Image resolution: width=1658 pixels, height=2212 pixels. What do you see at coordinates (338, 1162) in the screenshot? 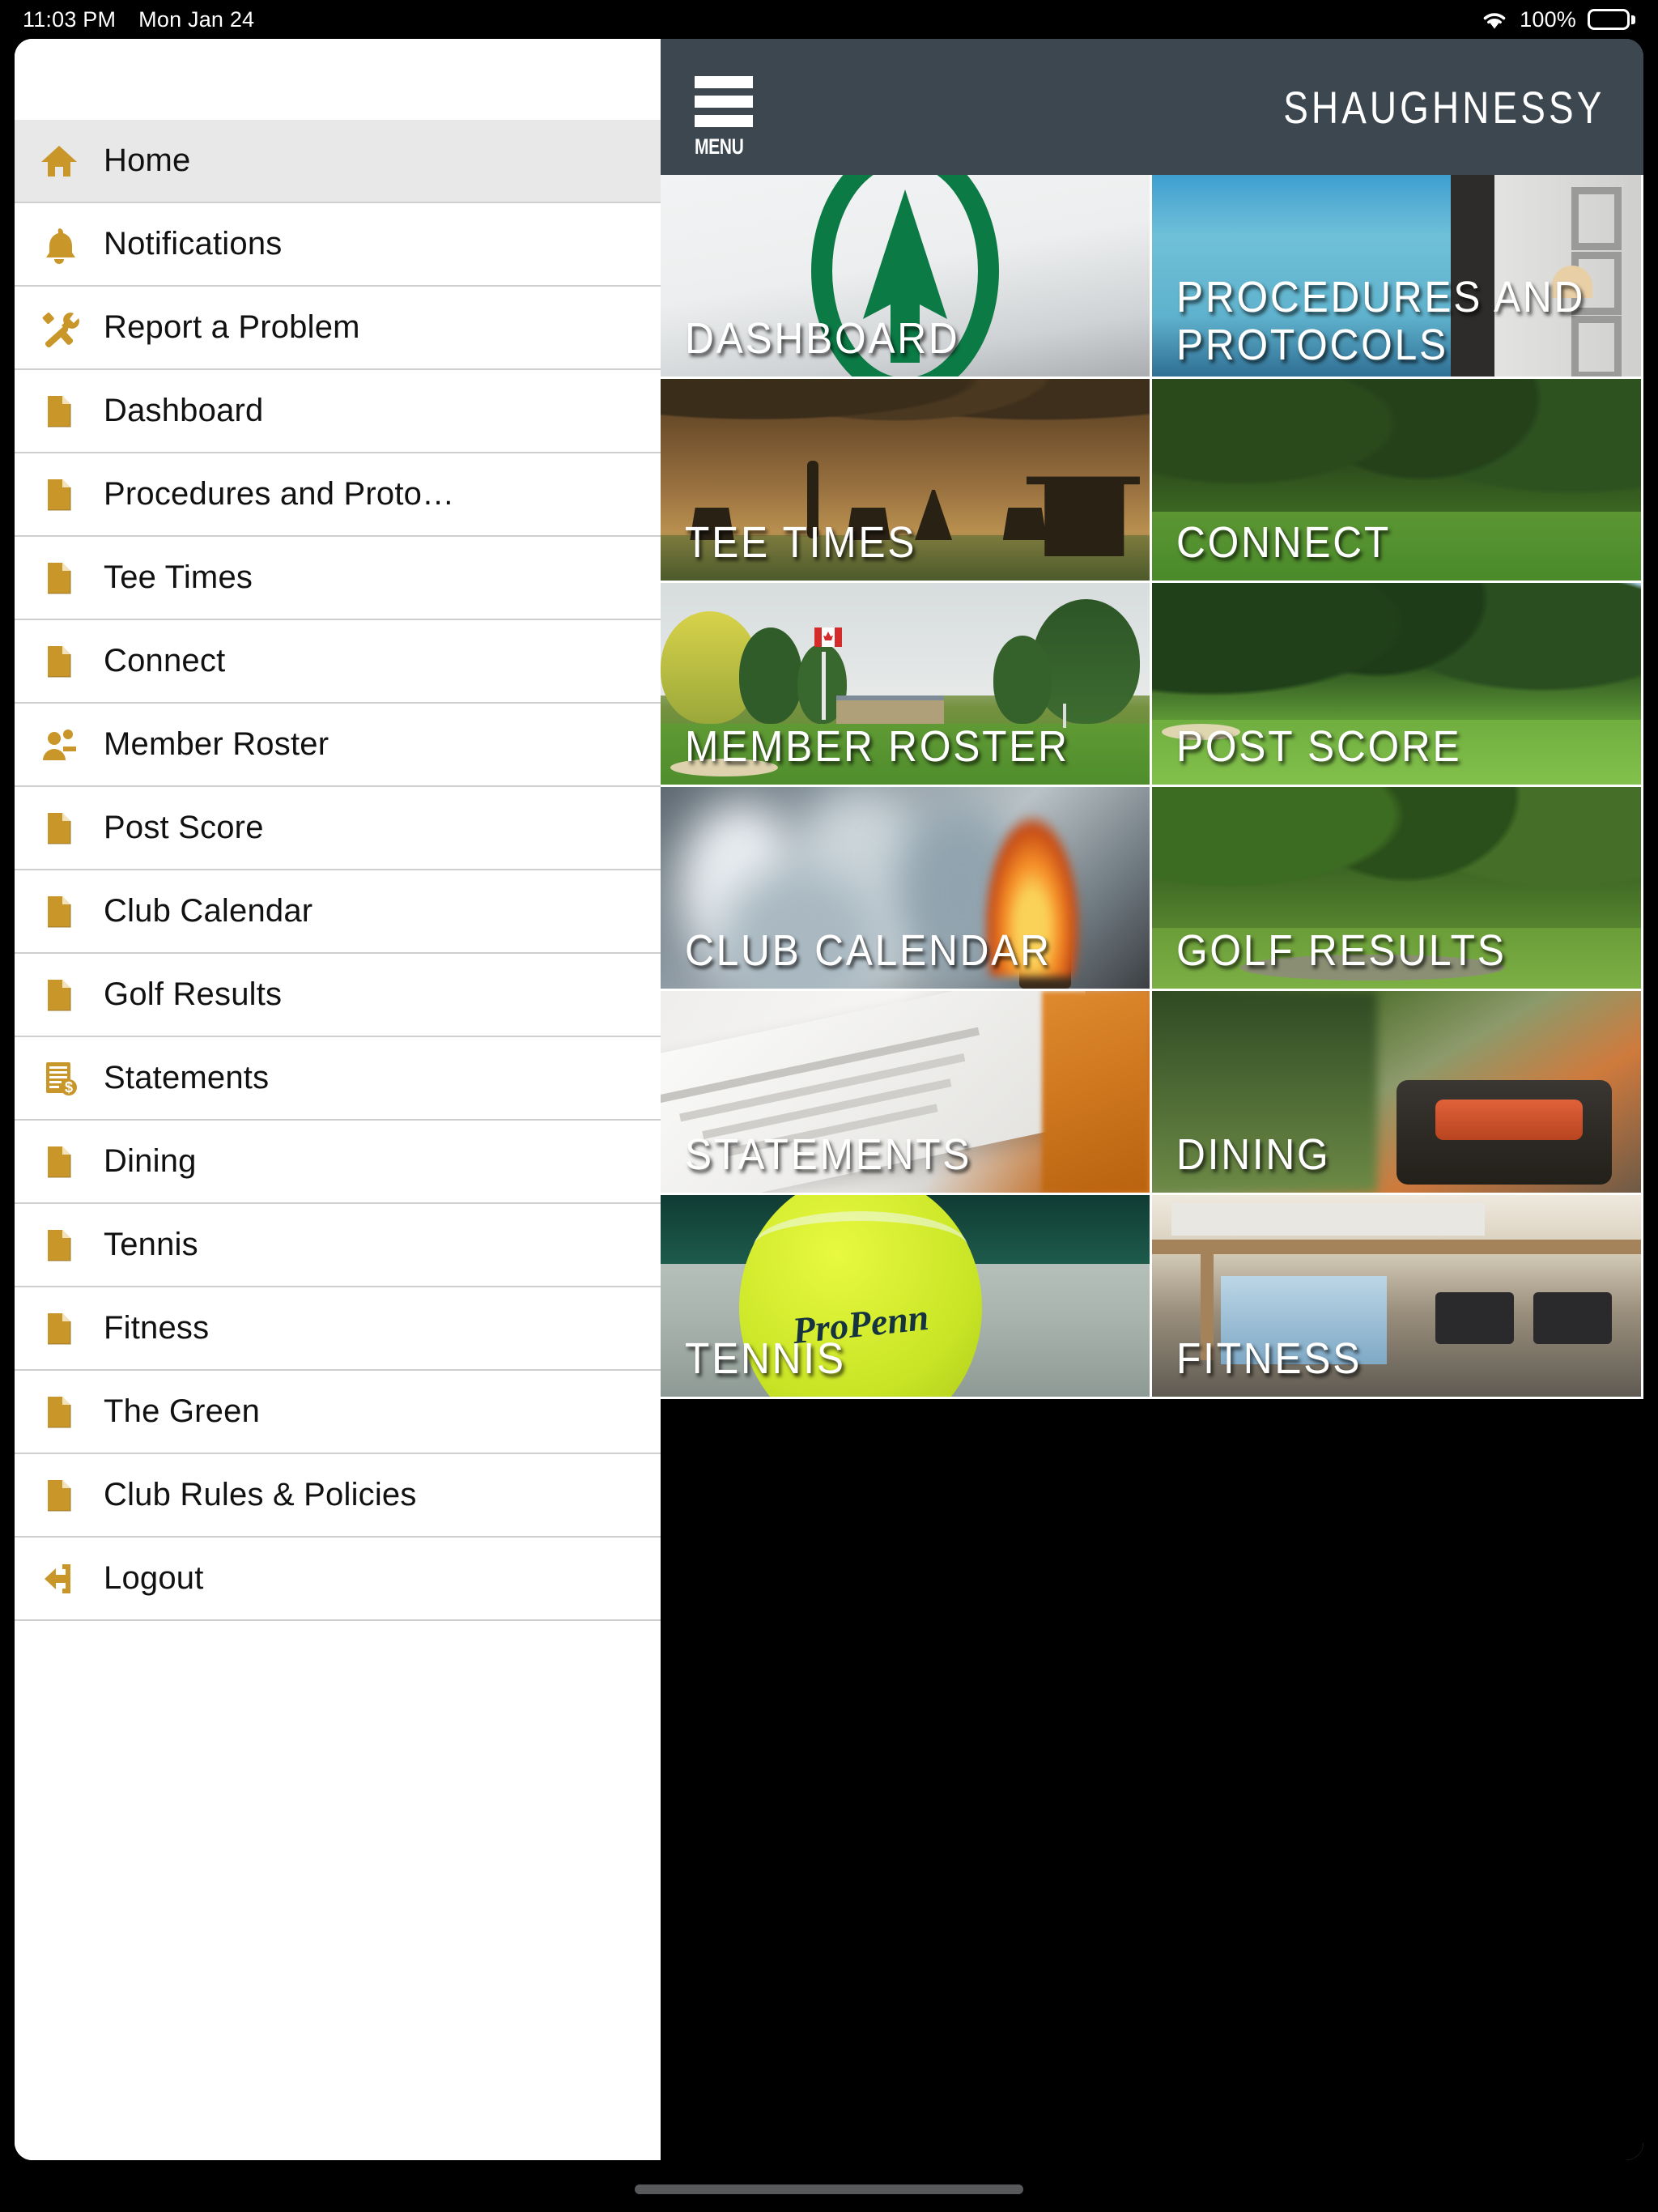
I see `sidebar-item-dining: Dining` at bounding box center [338, 1162].